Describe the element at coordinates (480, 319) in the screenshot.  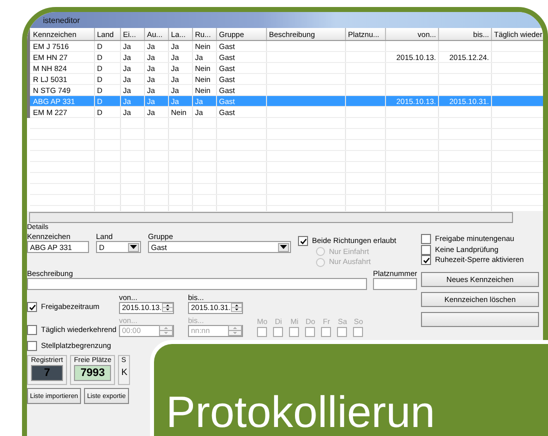
I see `blank-button` at that location.